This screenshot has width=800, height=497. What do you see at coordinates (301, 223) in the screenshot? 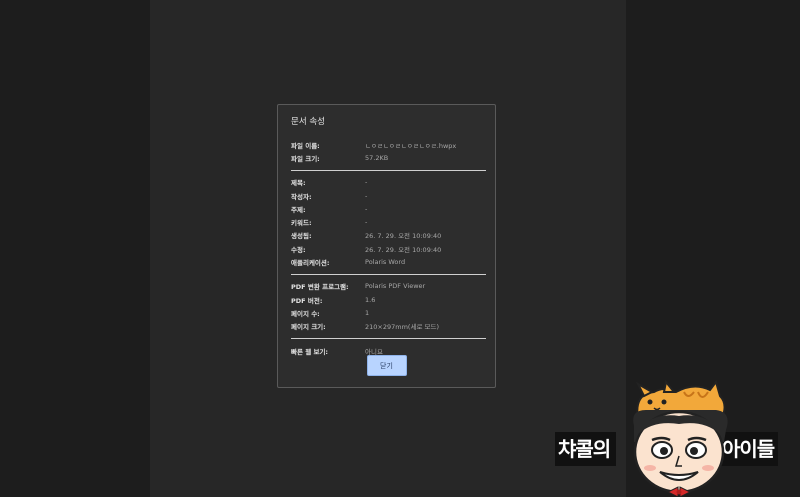
I see `property-label: 키워드:` at bounding box center [301, 223].